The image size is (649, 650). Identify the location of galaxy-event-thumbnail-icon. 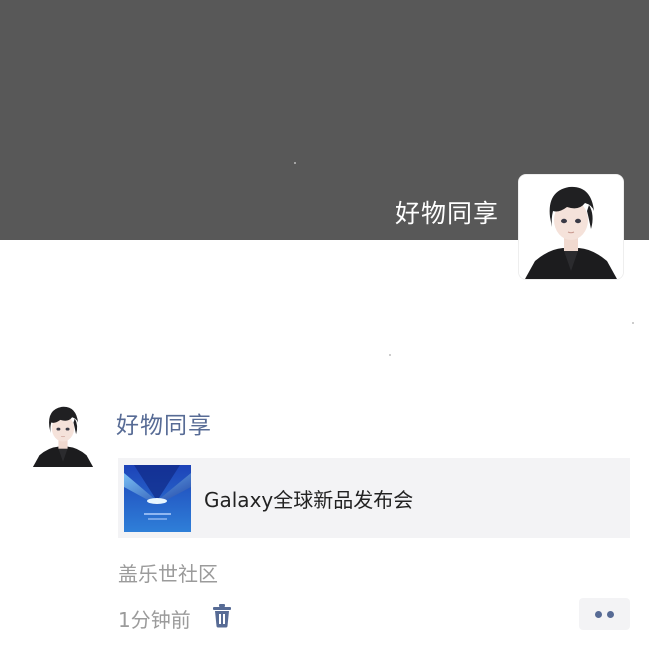
(157, 498).